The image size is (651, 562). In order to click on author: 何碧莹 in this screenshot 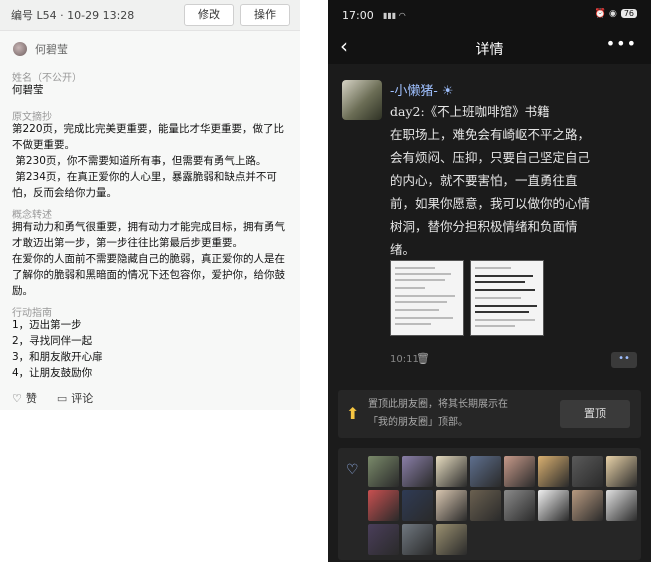, I will do `click(40, 49)`.